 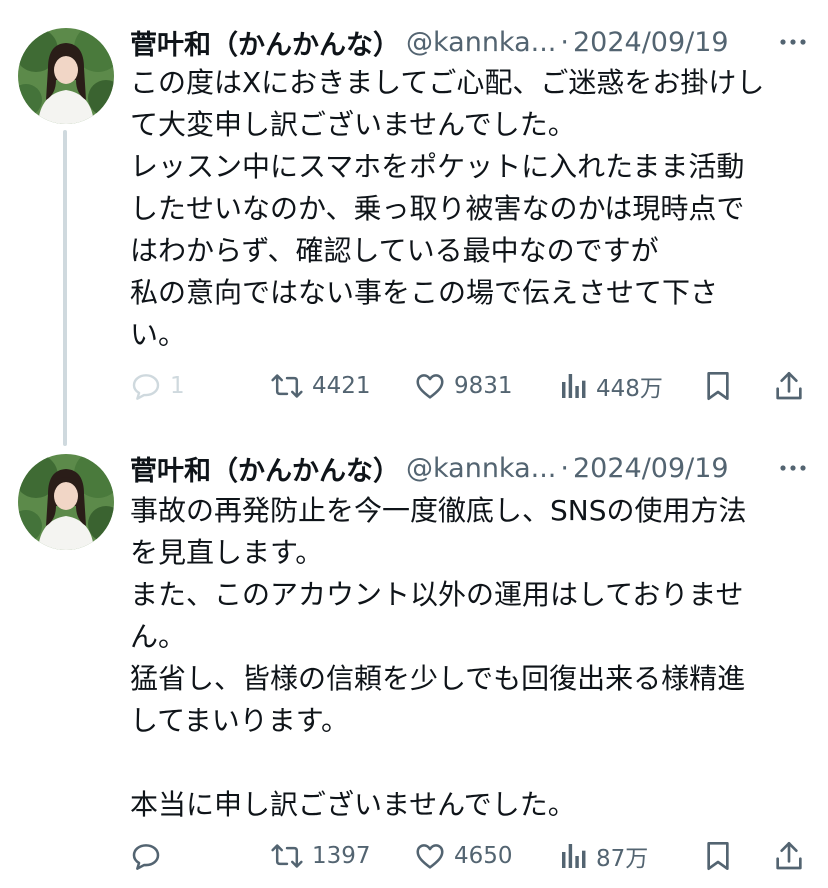 I want to click on reply-button, so click(x=146, y=856).